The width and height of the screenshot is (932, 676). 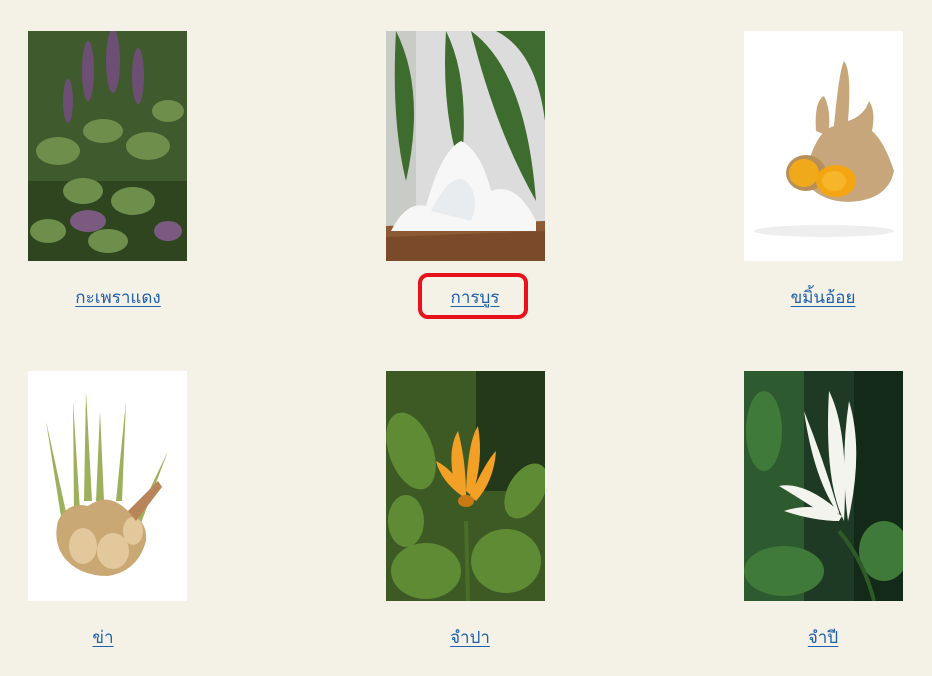 What do you see at coordinates (107, 486) in the screenshot?
I see `galangal-image` at bounding box center [107, 486].